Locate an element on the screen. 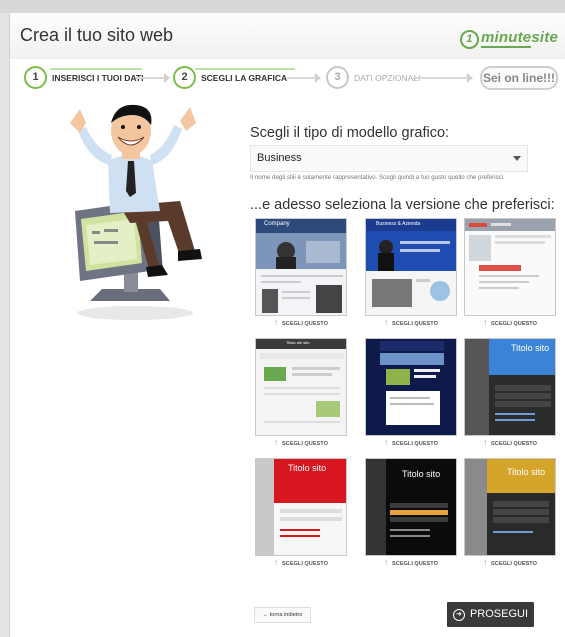  step-3-label: DATI OPZIONALI is located at coordinates (387, 77).